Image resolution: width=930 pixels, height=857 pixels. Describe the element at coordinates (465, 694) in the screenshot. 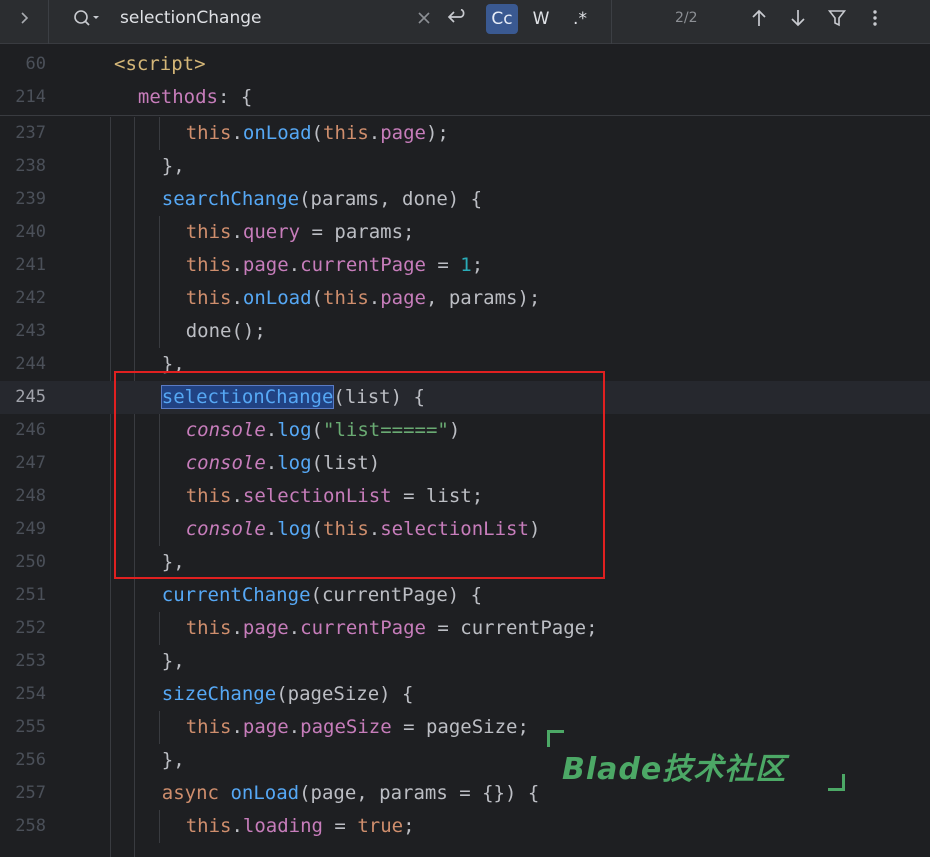

I see `code-line: 254 sizeChange(pageSize) {` at that location.